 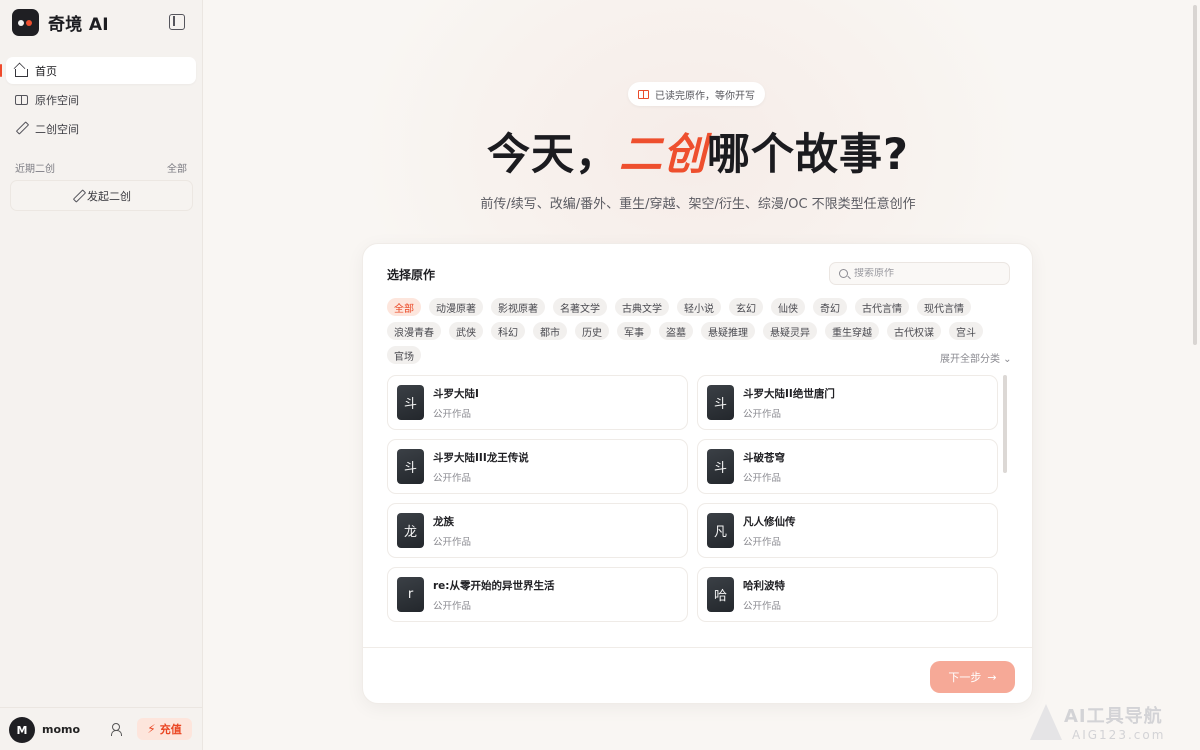 What do you see at coordinates (944, 307) in the screenshot?
I see `category-tag: 现代言情` at bounding box center [944, 307].